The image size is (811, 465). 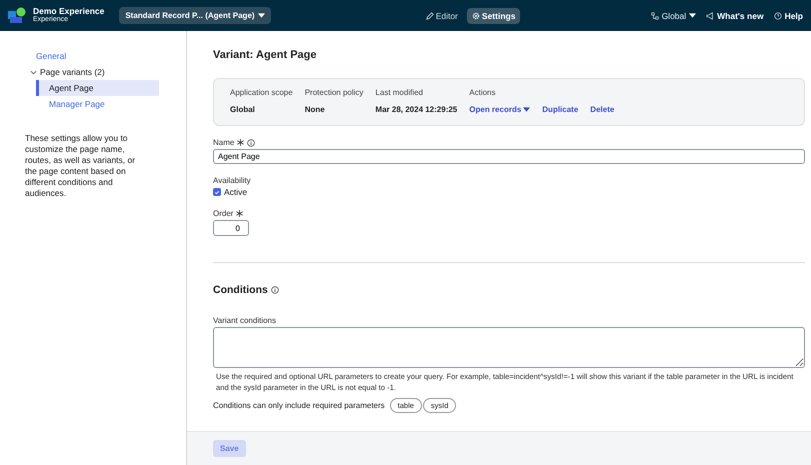 I want to click on field-label: Availability, so click(x=232, y=180).